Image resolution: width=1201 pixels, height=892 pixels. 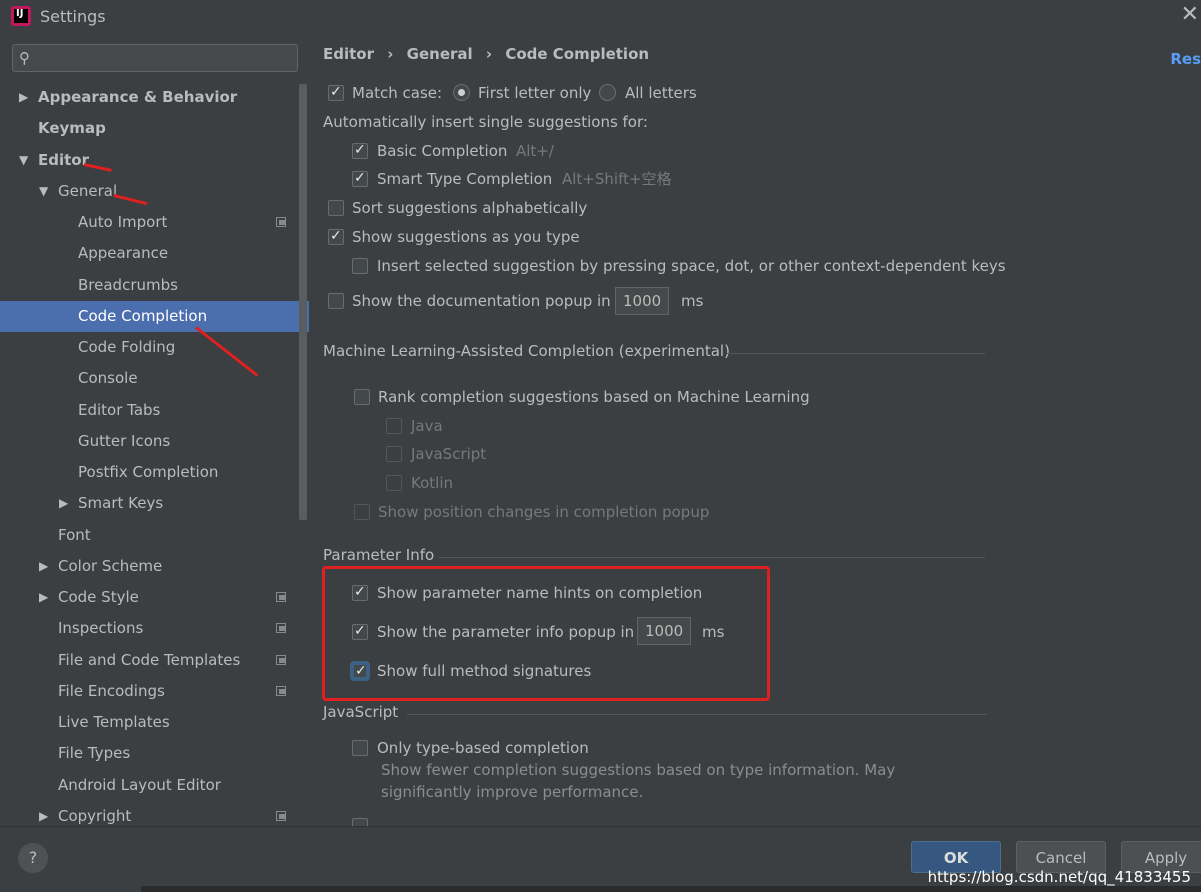 I want to click on ml-java-row: Java, so click(x=486, y=426).